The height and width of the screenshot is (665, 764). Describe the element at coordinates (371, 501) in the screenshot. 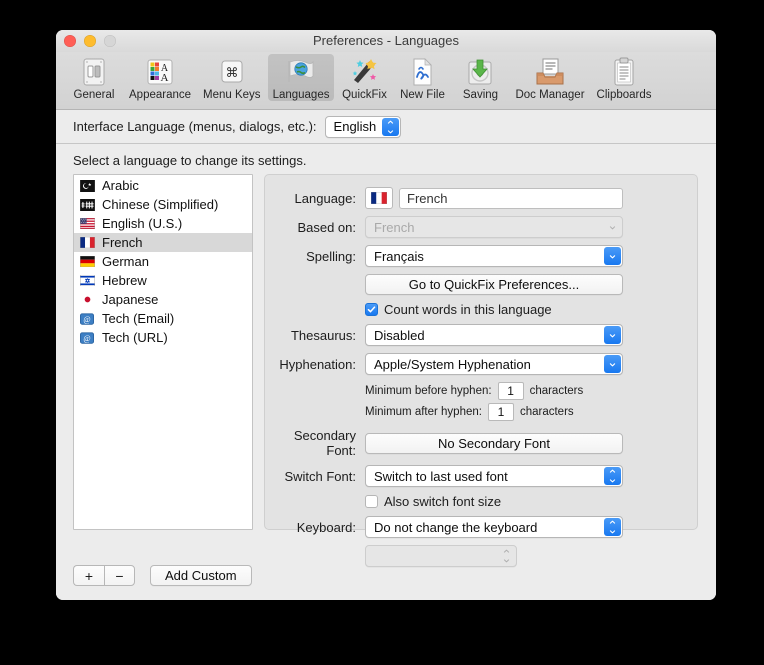

I see `checkbox-empty-icon` at that location.